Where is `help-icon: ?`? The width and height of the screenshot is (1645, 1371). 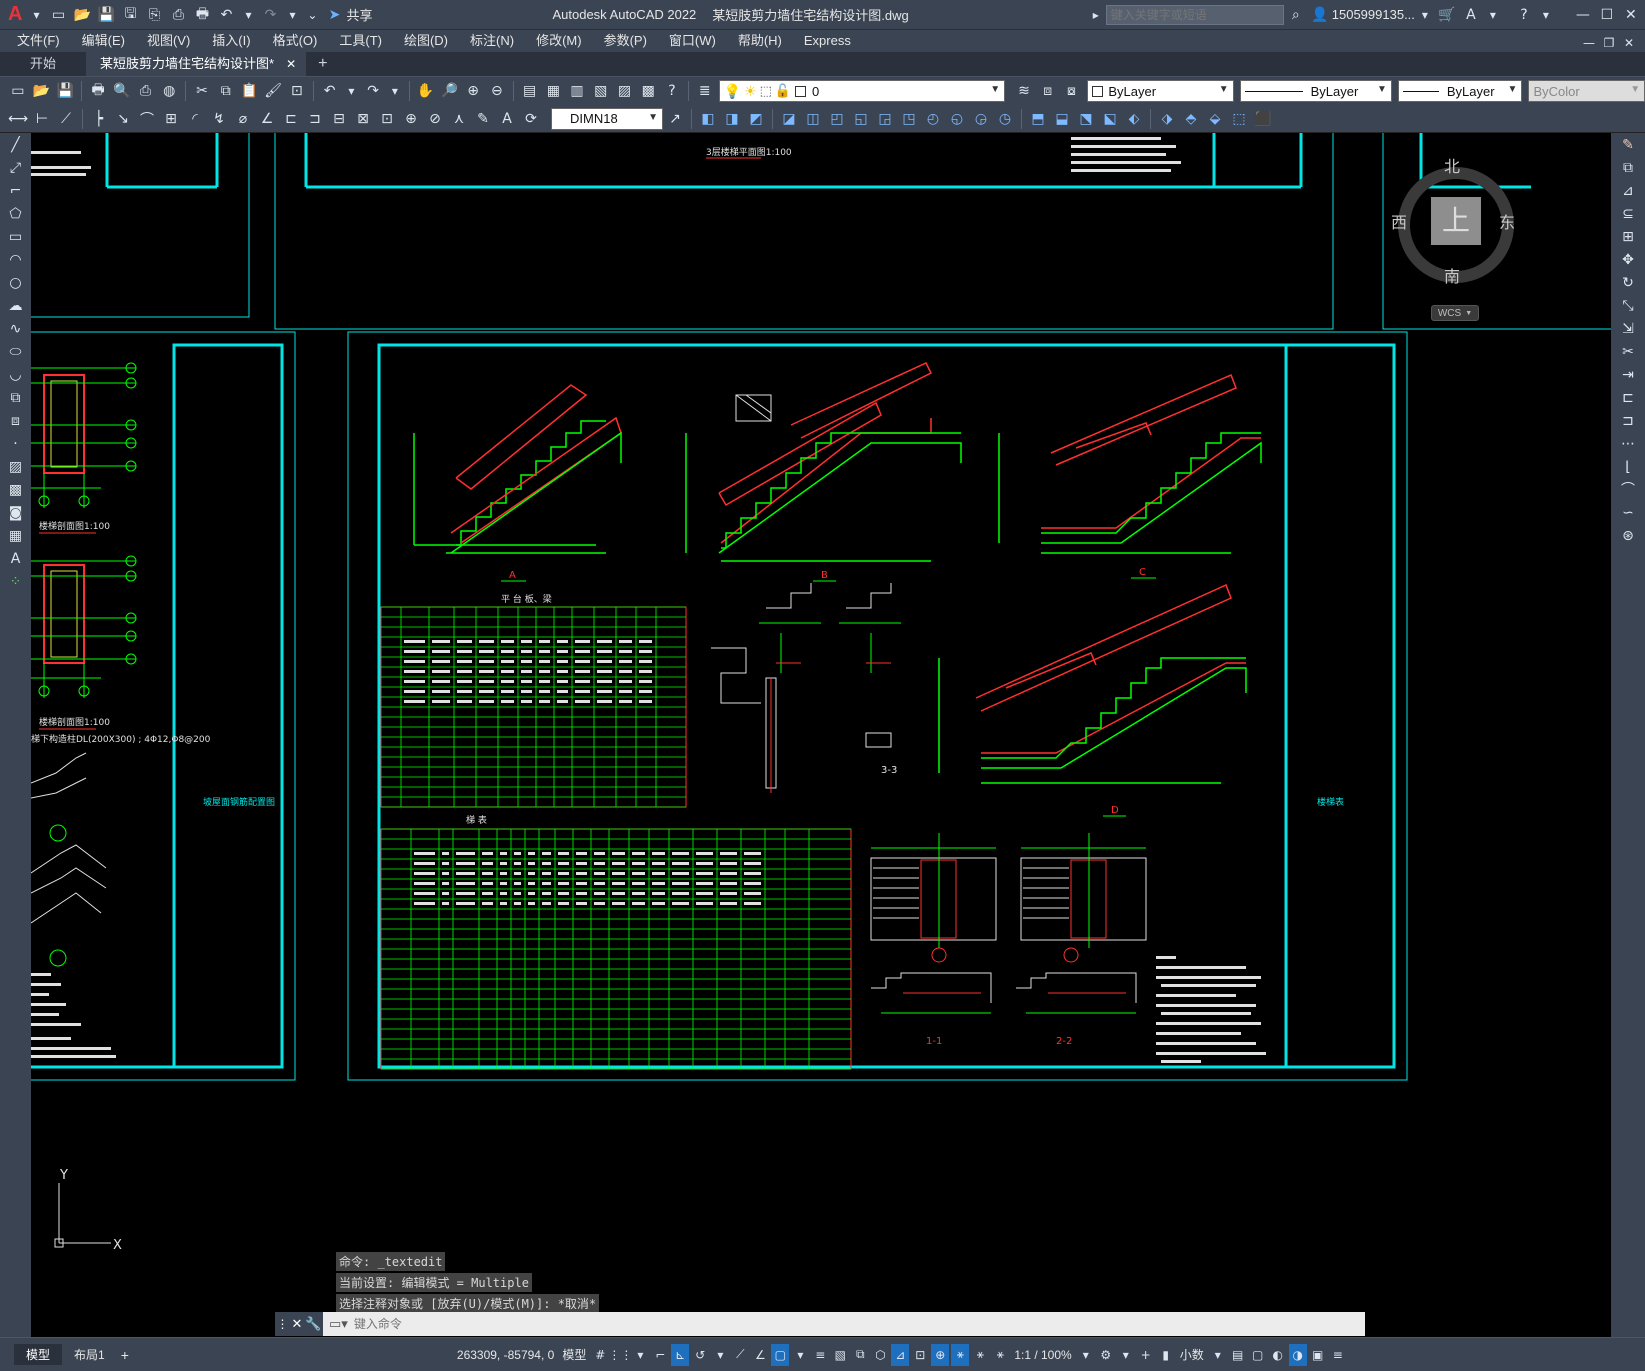 help-icon: ? is located at coordinates (1524, 15).